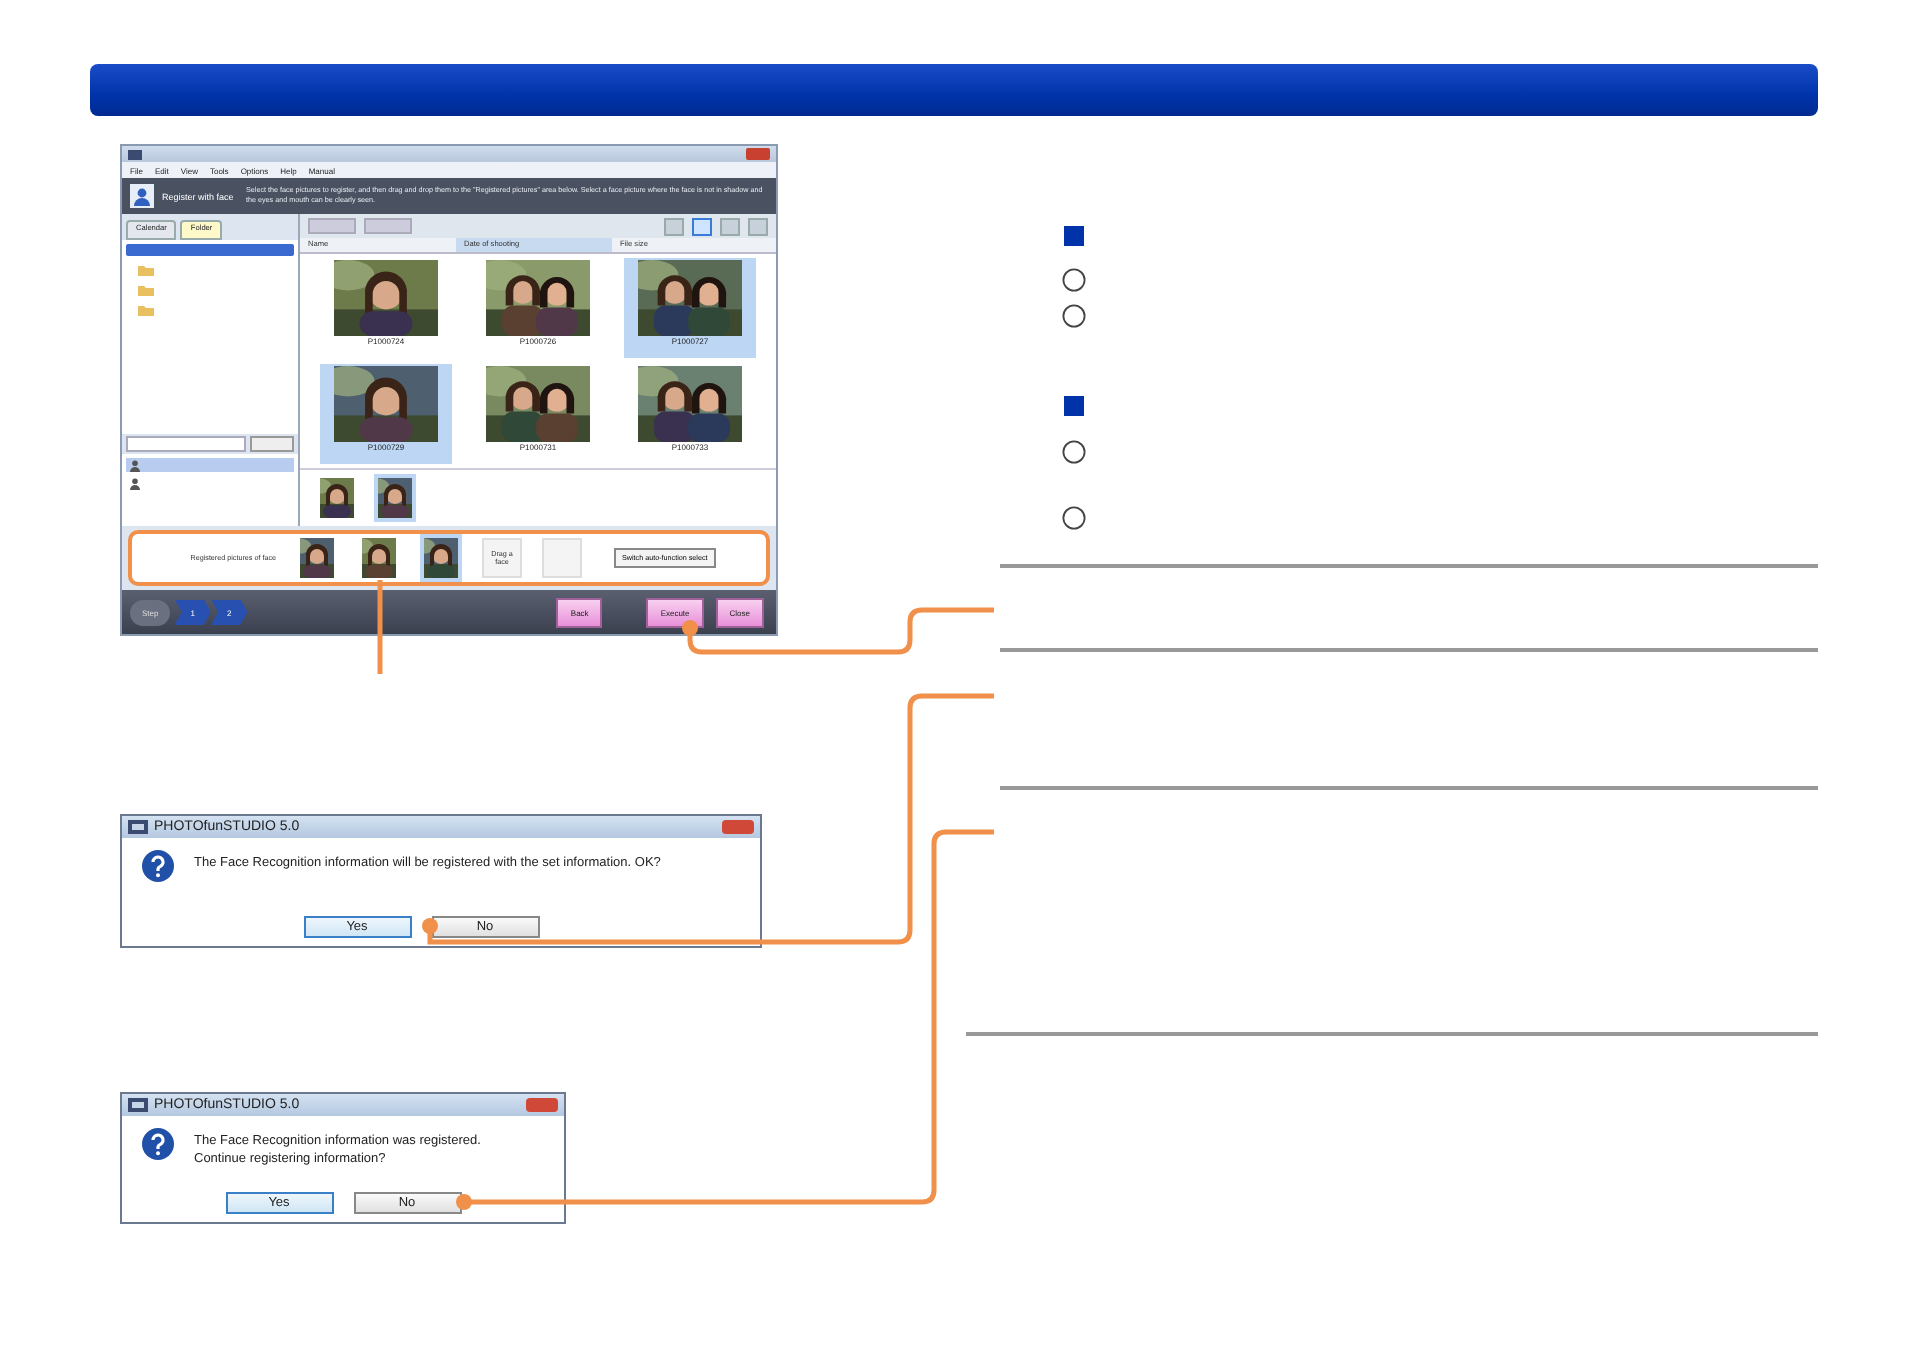 The width and height of the screenshot is (1908, 1346). I want to click on search-button, so click(272, 444).